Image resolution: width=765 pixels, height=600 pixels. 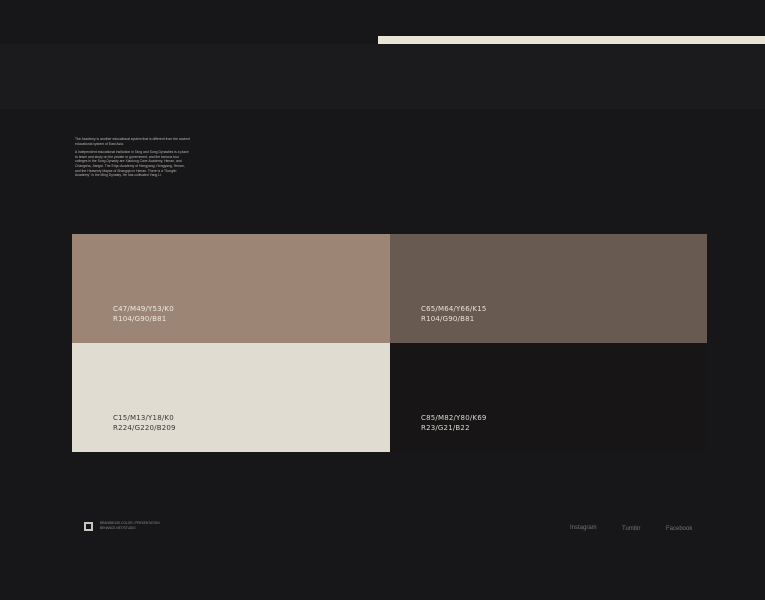 What do you see at coordinates (130, 523) in the screenshot?
I see `footer-line-1: BRANDBOOK.COLOR / PRESENTATION` at bounding box center [130, 523].